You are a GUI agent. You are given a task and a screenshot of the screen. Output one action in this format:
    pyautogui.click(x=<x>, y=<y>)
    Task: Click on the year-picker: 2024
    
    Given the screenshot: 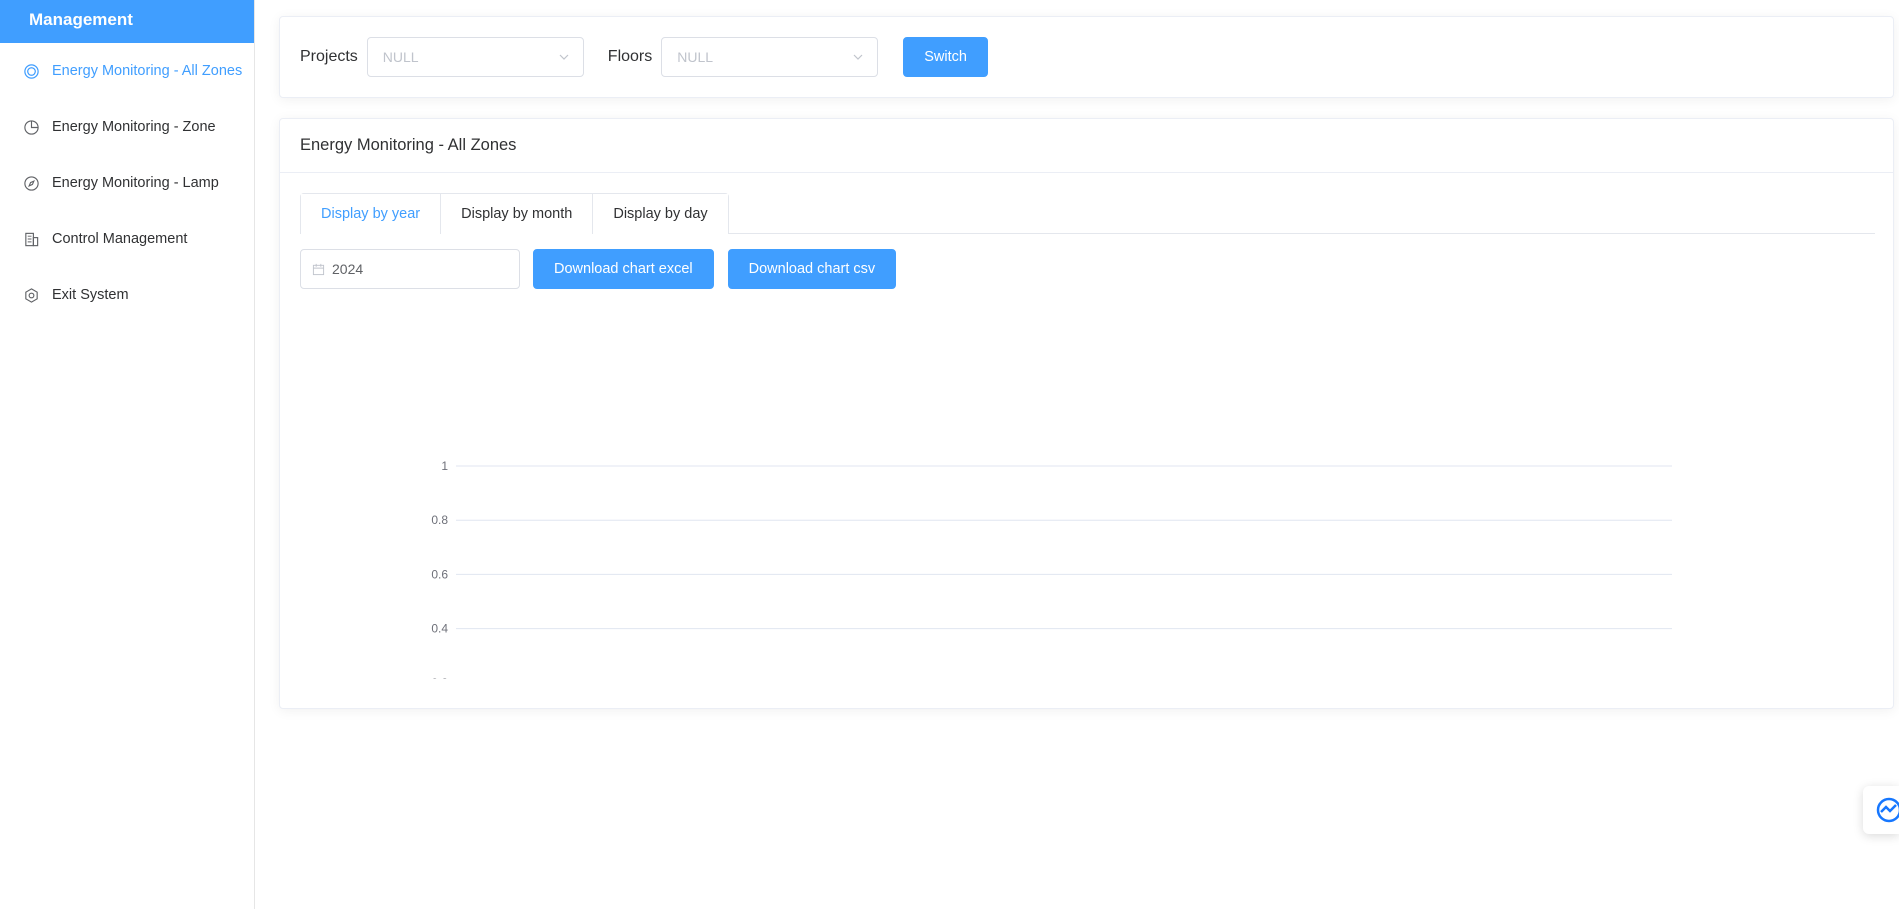 What is the action you would take?
    pyautogui.click(x=410, y=269)
    